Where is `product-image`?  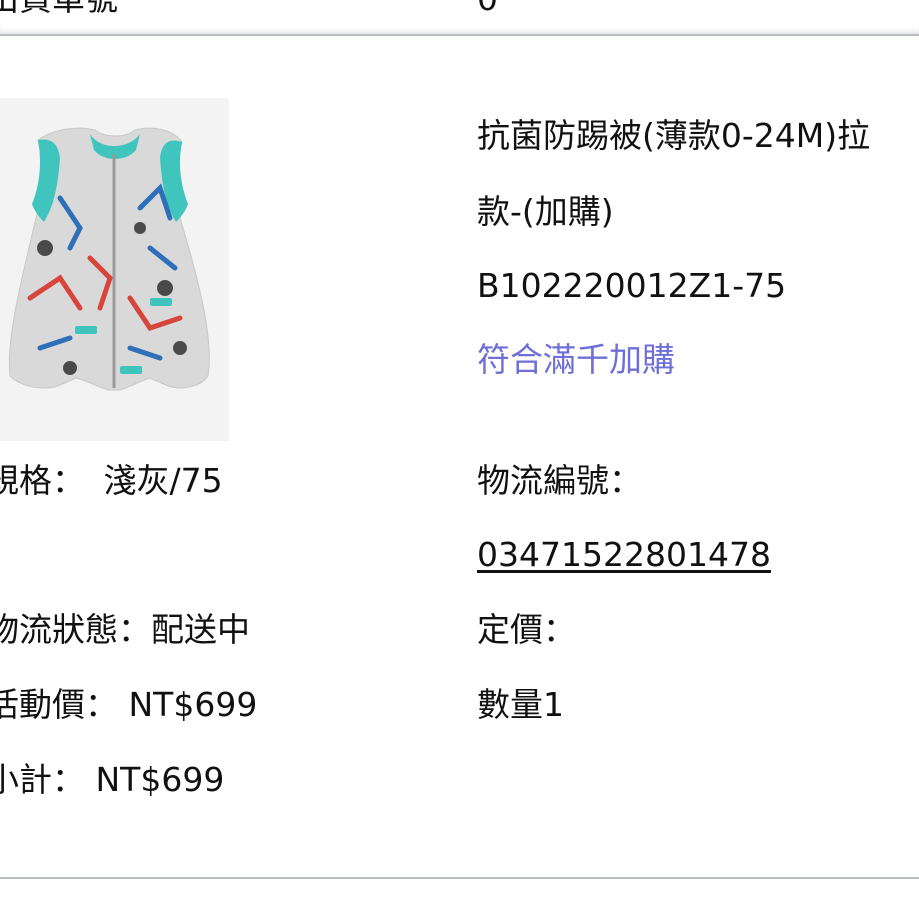
product-image is located at coordinates (114, 269).